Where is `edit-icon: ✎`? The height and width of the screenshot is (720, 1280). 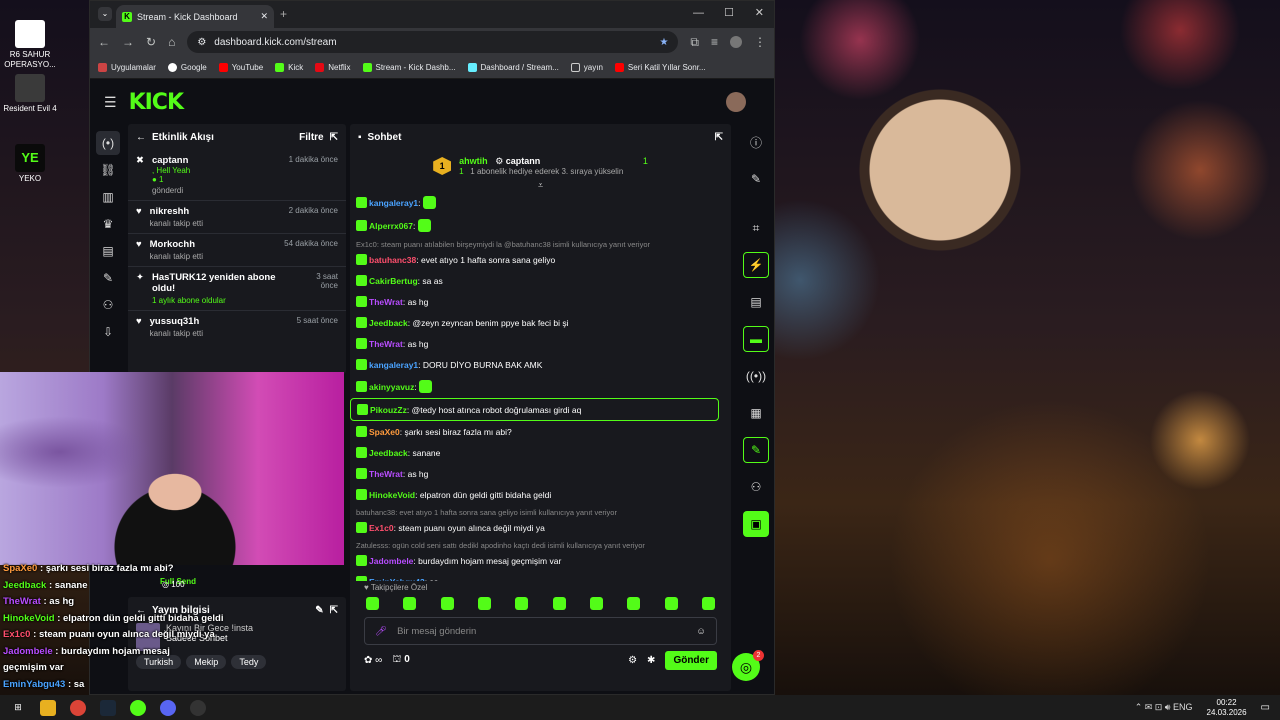
edit-icon: ✎ is located at coordinates (756, 179).